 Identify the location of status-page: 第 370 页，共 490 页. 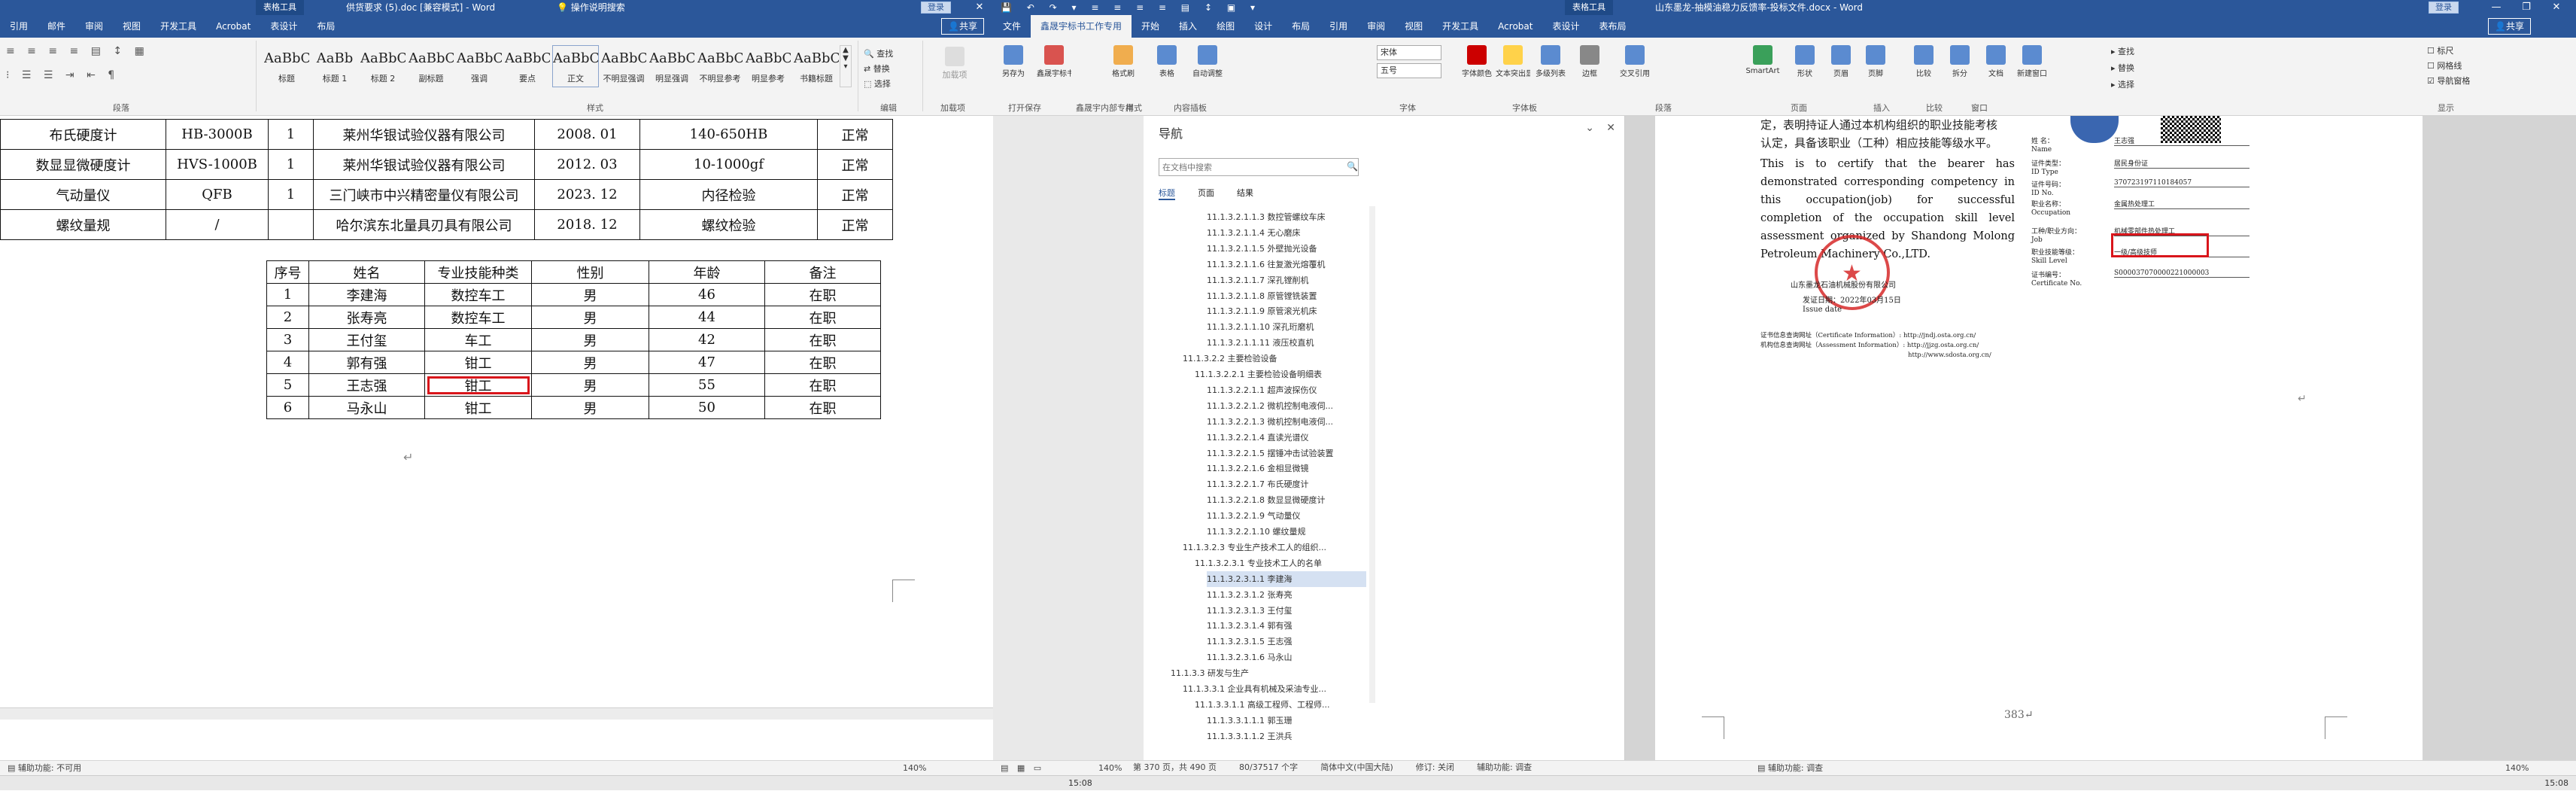
(1175, 767).